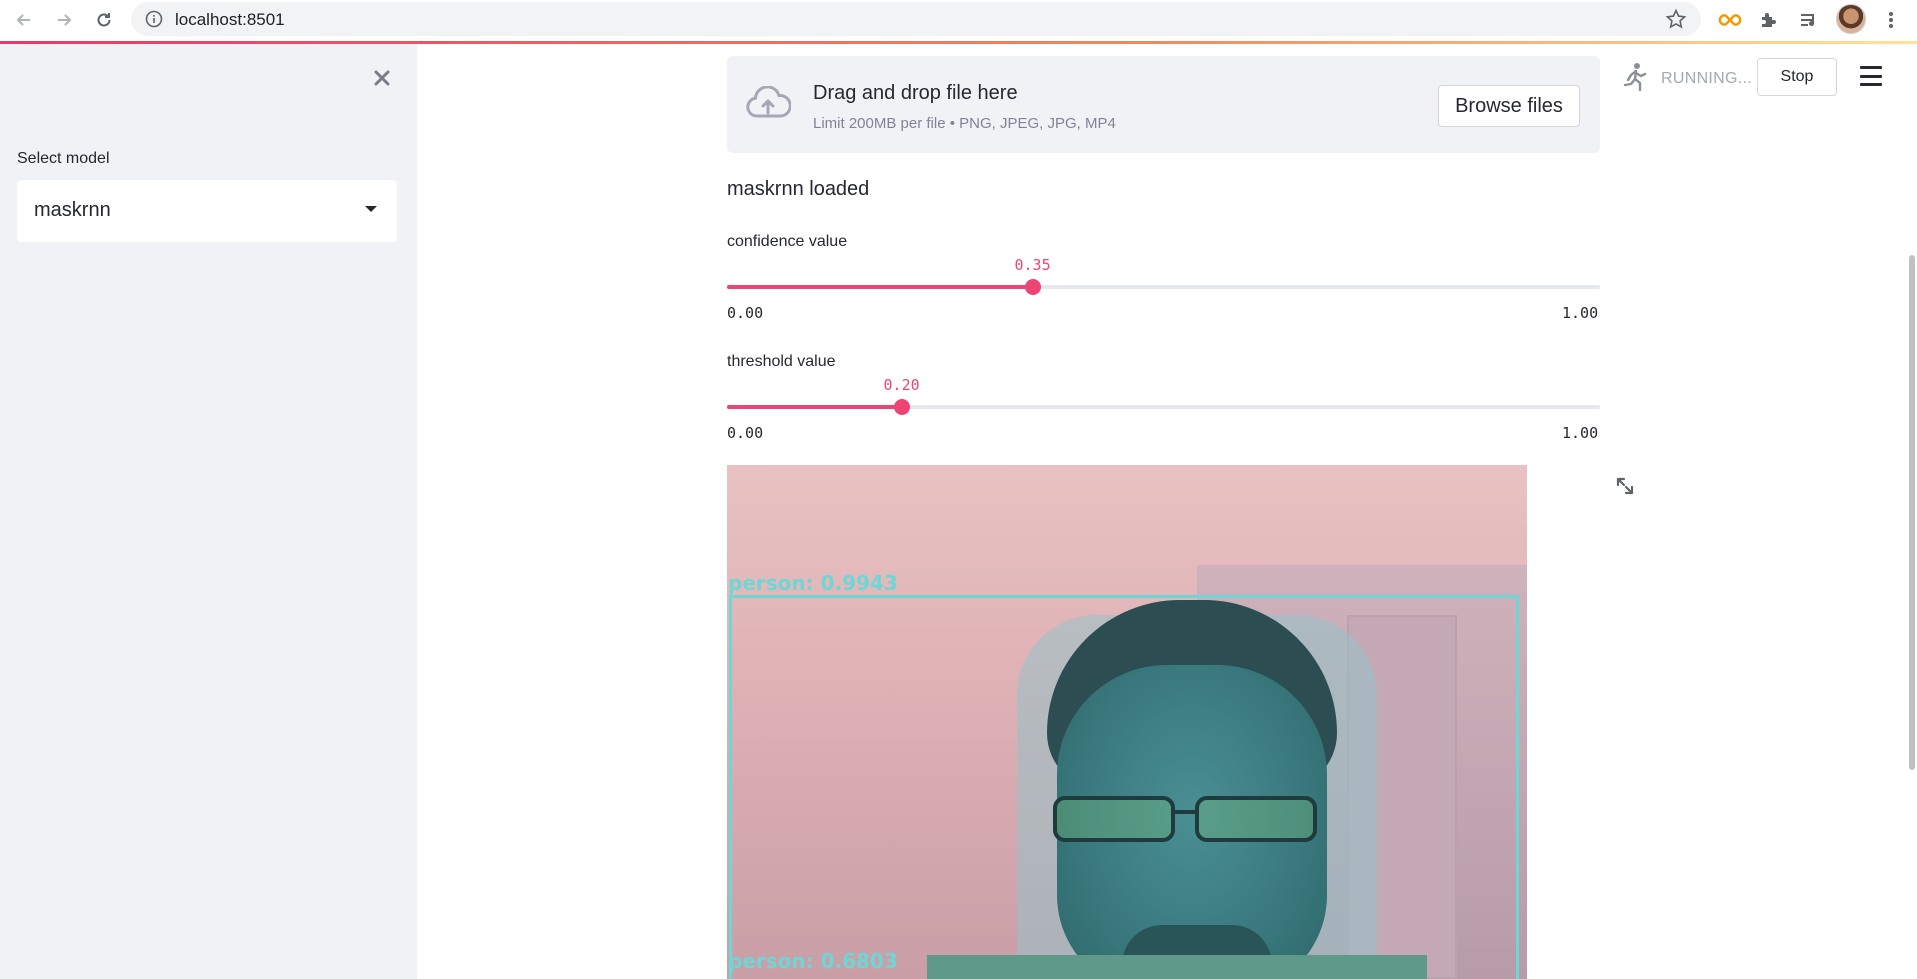 This screenshot has height=979, width=1917. Describe the element at coordinates (1891, 20) in the screenshot. I see `browser-menu-icon` at that location.